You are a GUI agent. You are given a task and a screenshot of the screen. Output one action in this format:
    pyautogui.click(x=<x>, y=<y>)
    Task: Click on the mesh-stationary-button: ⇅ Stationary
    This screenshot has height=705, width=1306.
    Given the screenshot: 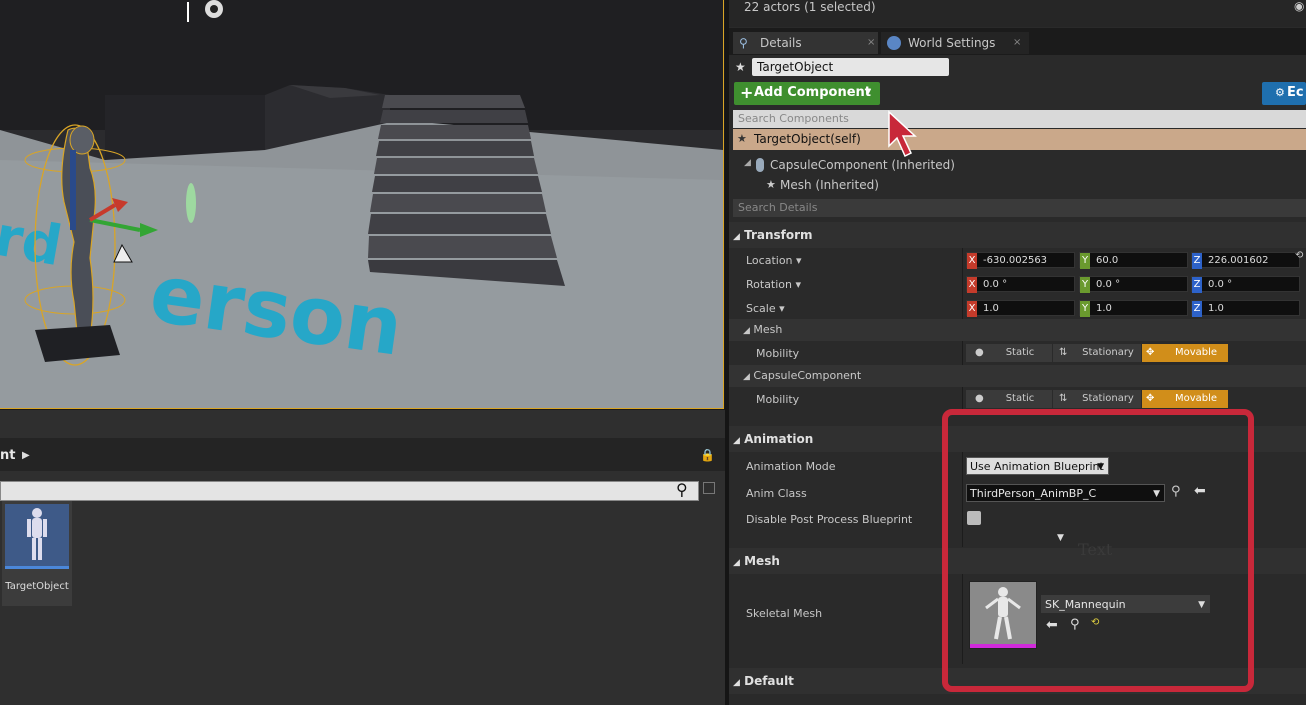 What is the action you would take?
    pyautogui.click(x=1097, y=353)
    